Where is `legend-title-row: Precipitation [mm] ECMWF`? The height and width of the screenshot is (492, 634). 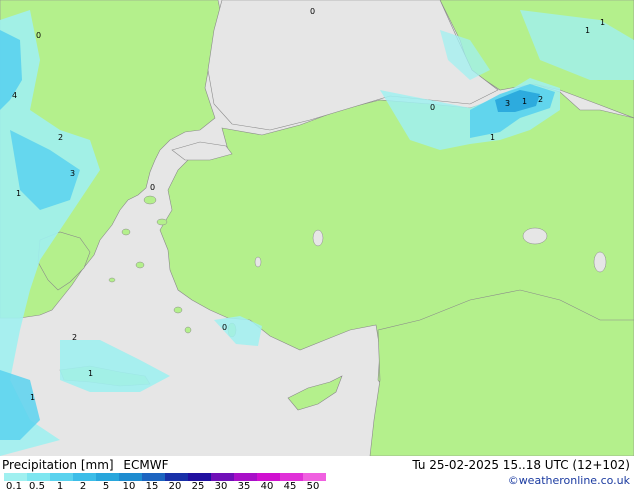 legend-title-row: Precipitation [mm] ECMWF is located at coordinates (85, 465).